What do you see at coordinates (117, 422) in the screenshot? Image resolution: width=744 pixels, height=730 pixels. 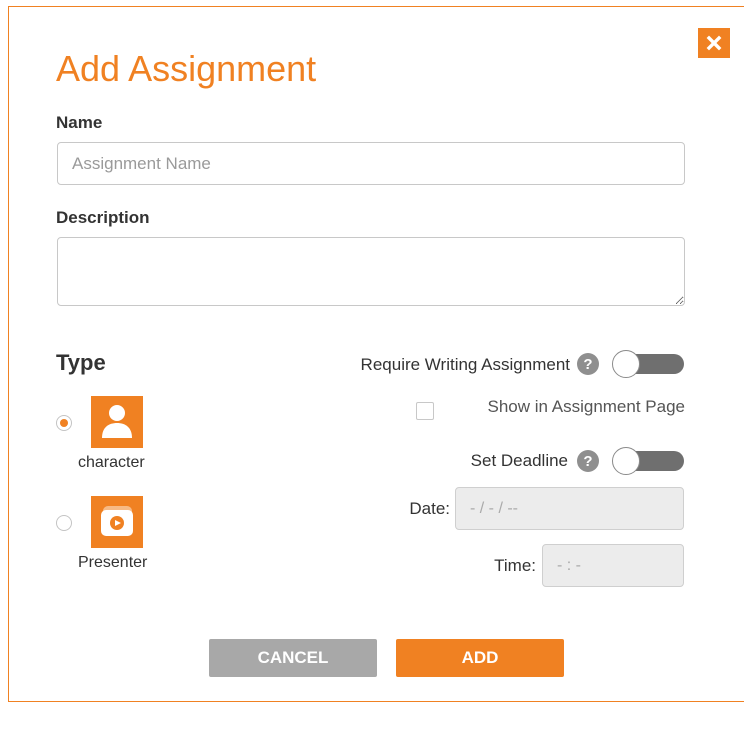 I see `person-icon` at bounding box center [117, 422].